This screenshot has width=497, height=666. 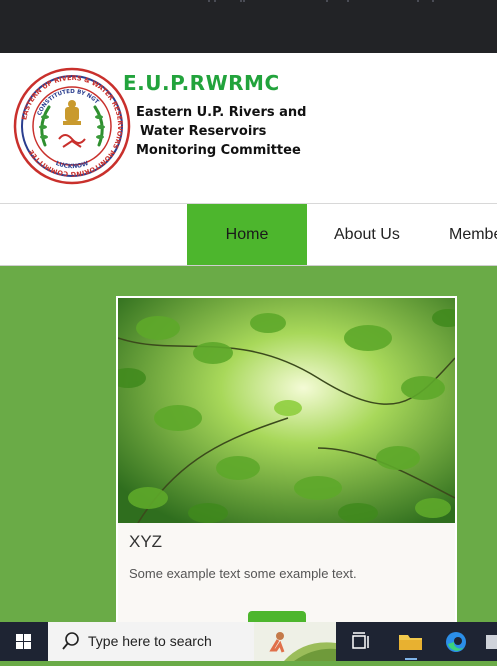 I want to click on subtitle-line: Monitoring Committee, so click(x=218, y=150).